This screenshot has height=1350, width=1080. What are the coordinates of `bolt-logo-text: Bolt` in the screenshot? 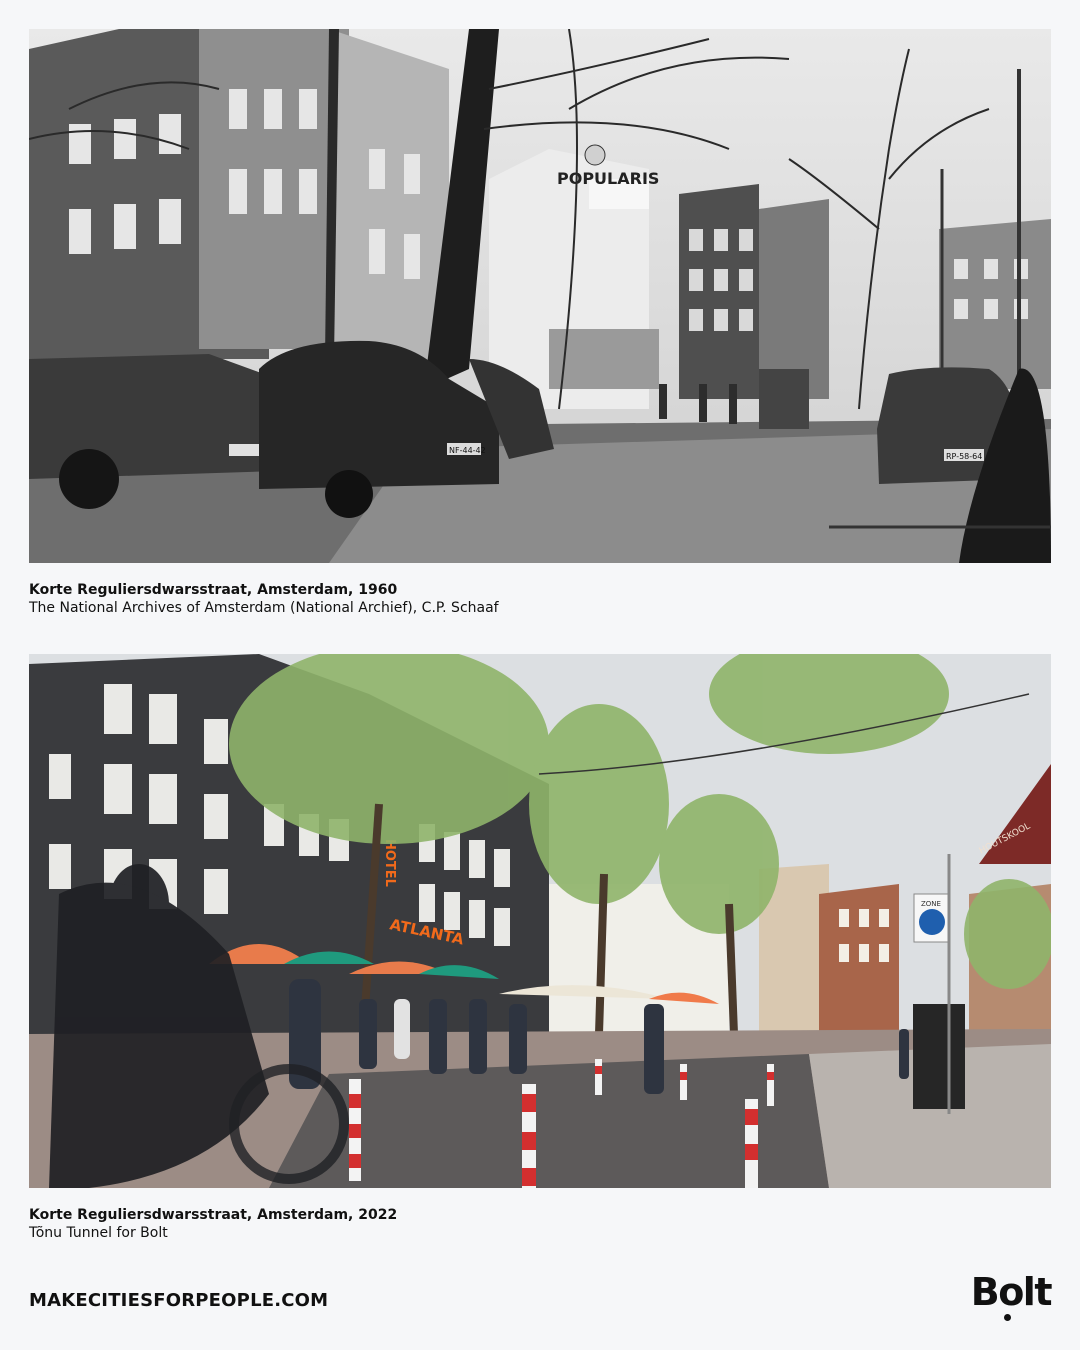 It's located at (1011, 1292).